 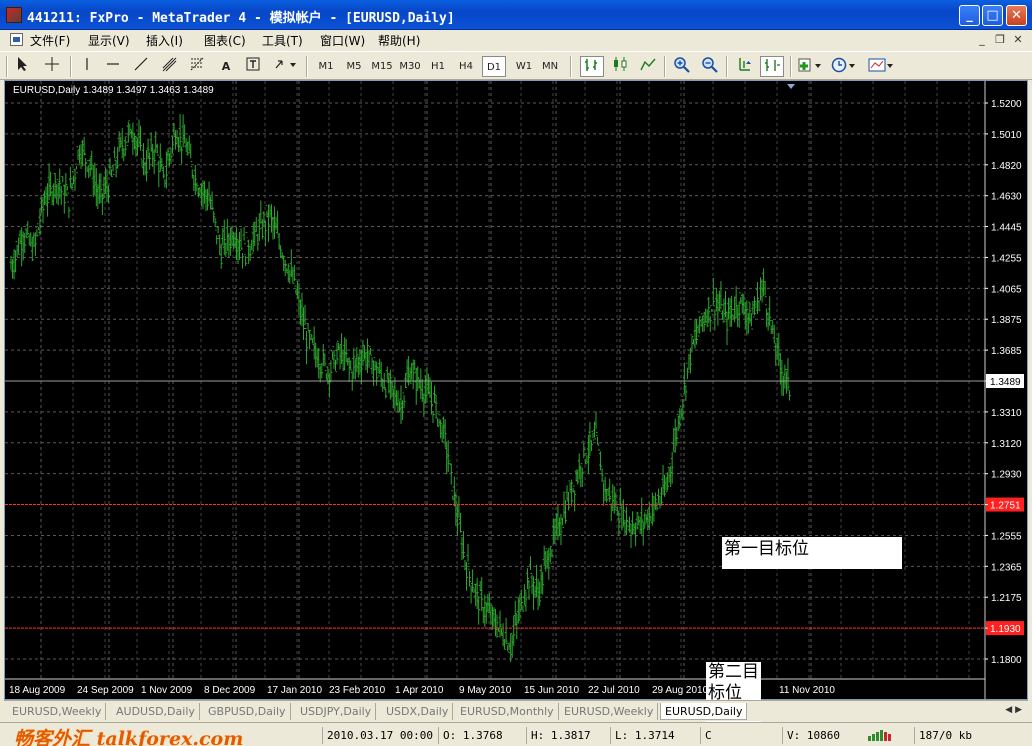 I want to click on horizontal-line-icon, so click(x=113, y=66).